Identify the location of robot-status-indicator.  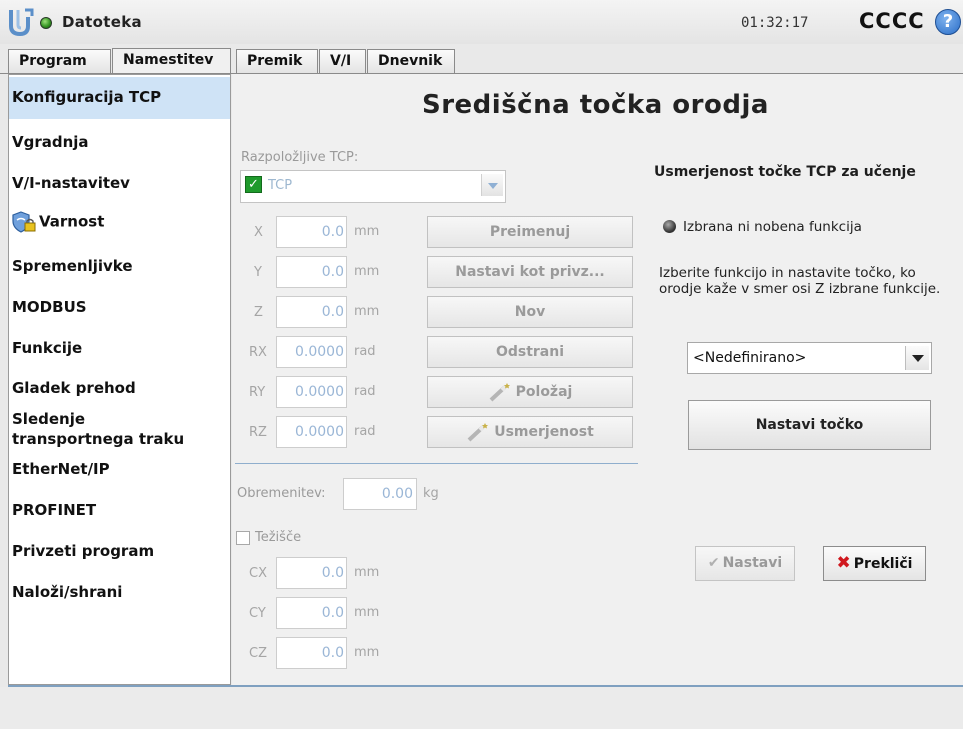
(46, 23).